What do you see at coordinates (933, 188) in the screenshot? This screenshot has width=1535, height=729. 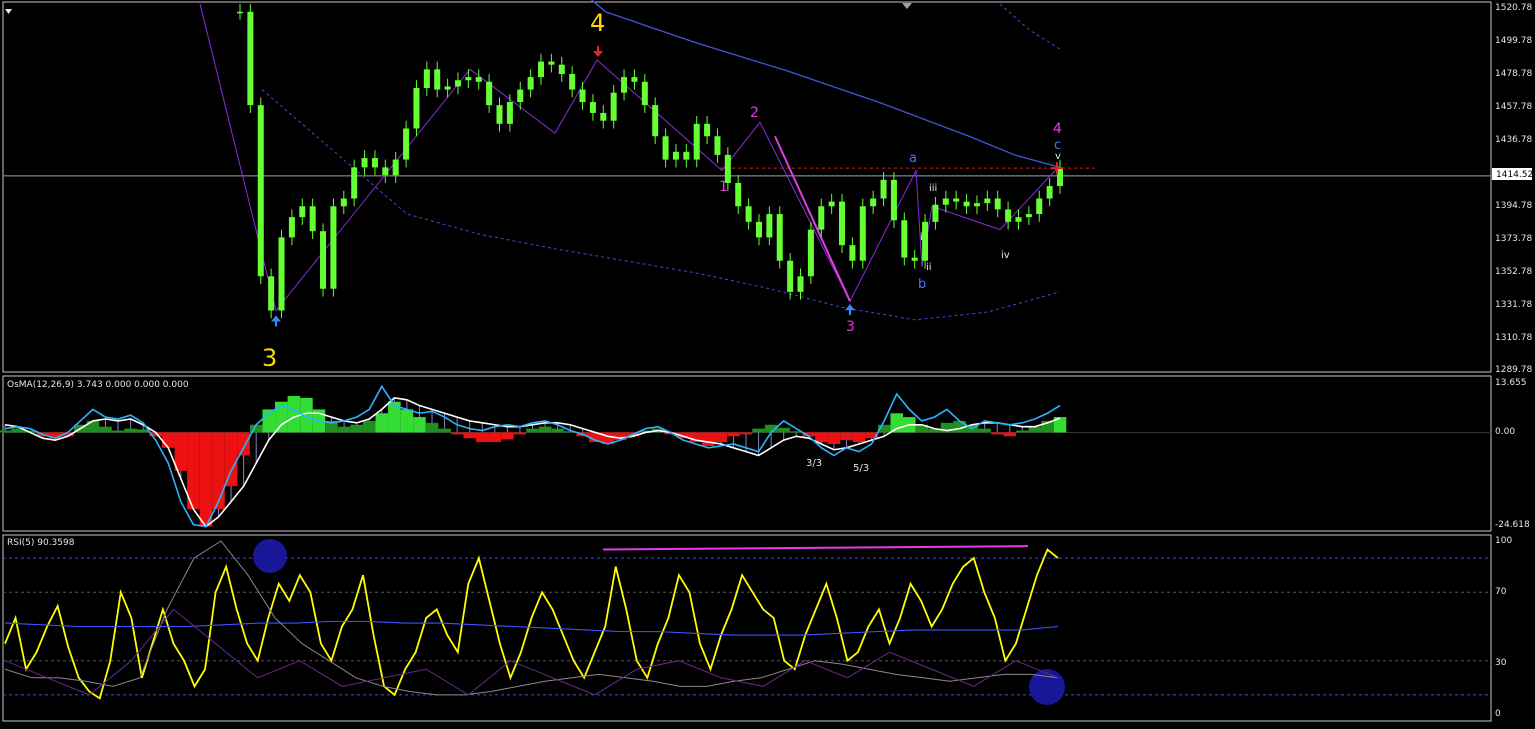 I see `wave-white-iii: iii` at bounding box center [933, 188].